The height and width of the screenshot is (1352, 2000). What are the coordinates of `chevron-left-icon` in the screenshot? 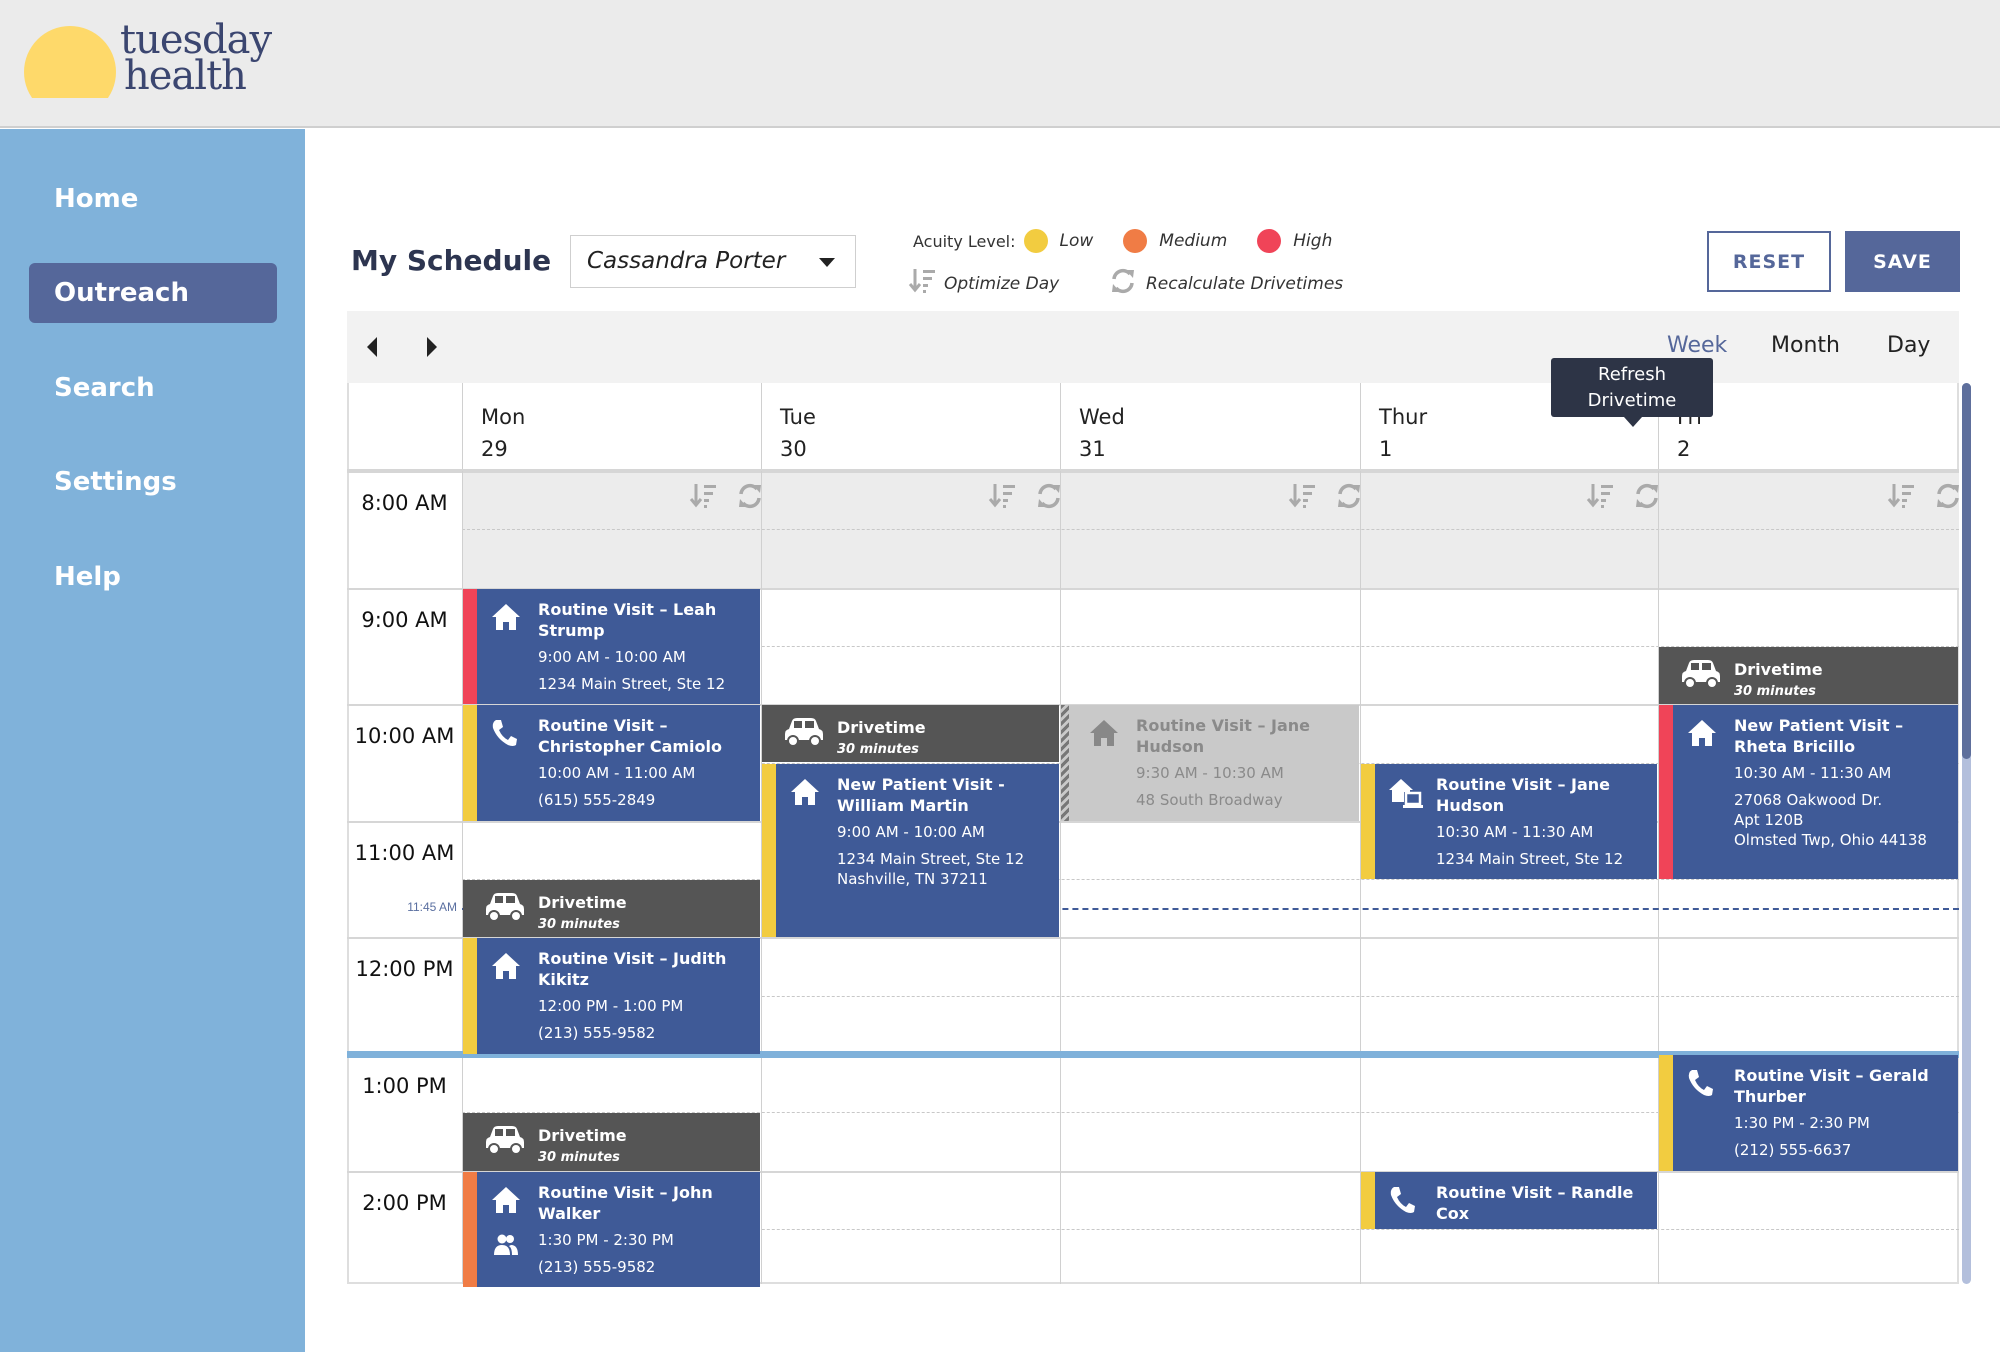 It's located at (372, 347).